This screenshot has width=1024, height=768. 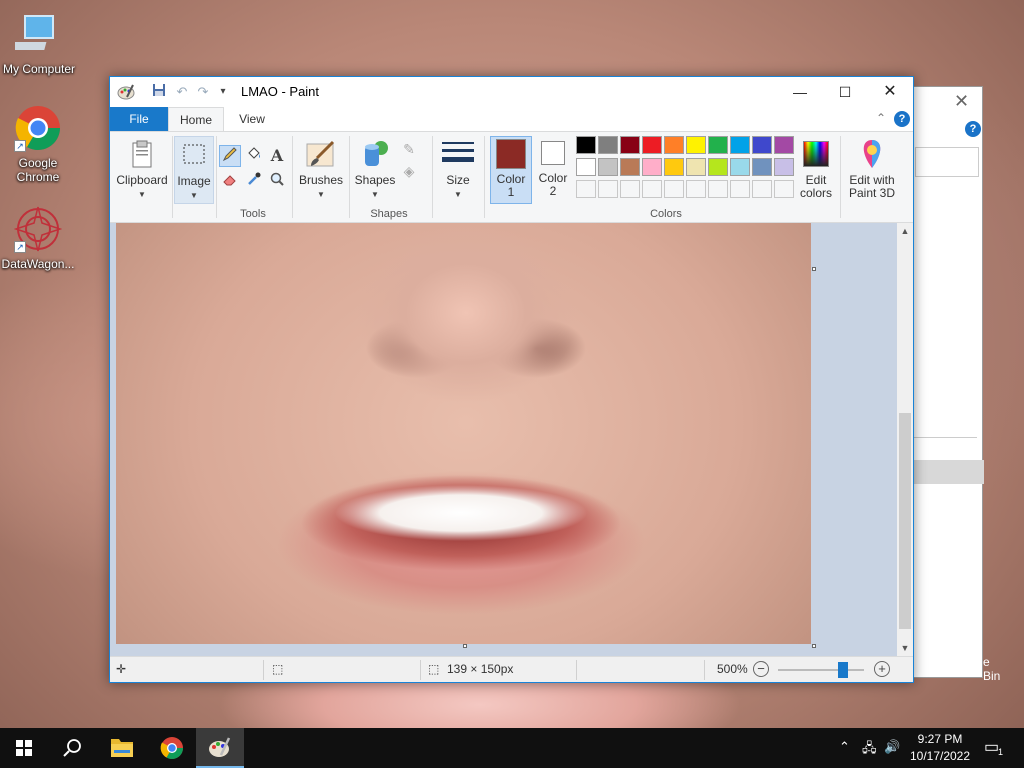 I want to click on zoom-out-button: −, so click(x=761, y=669).